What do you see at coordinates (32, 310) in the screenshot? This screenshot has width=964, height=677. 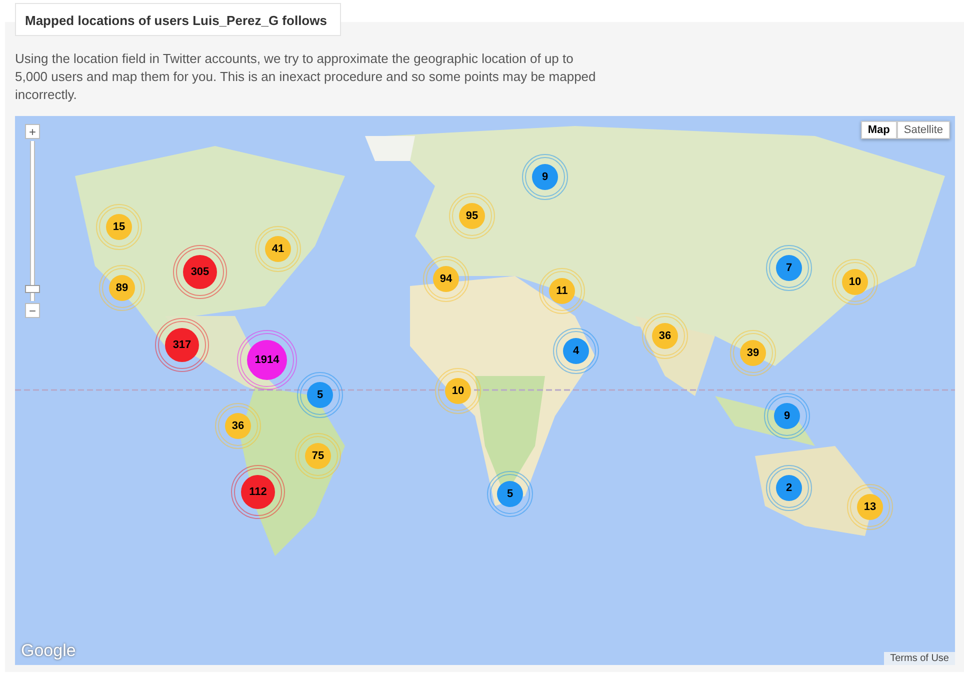 I see `zoom-out-button: −` at bounding box center [32, 310].